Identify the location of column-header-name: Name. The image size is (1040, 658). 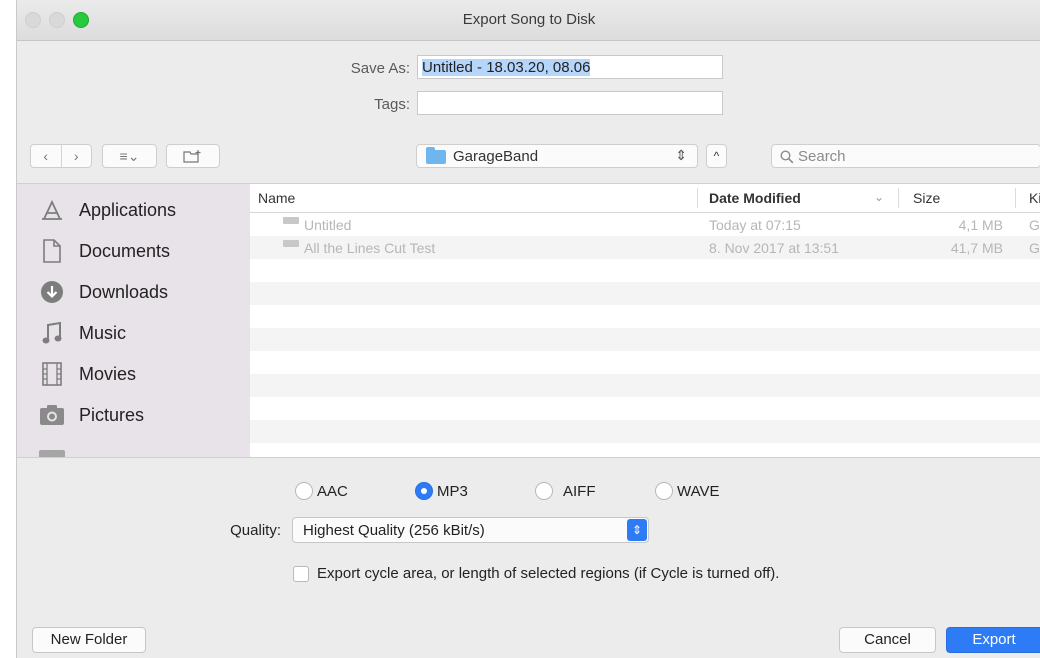
(276, 198).